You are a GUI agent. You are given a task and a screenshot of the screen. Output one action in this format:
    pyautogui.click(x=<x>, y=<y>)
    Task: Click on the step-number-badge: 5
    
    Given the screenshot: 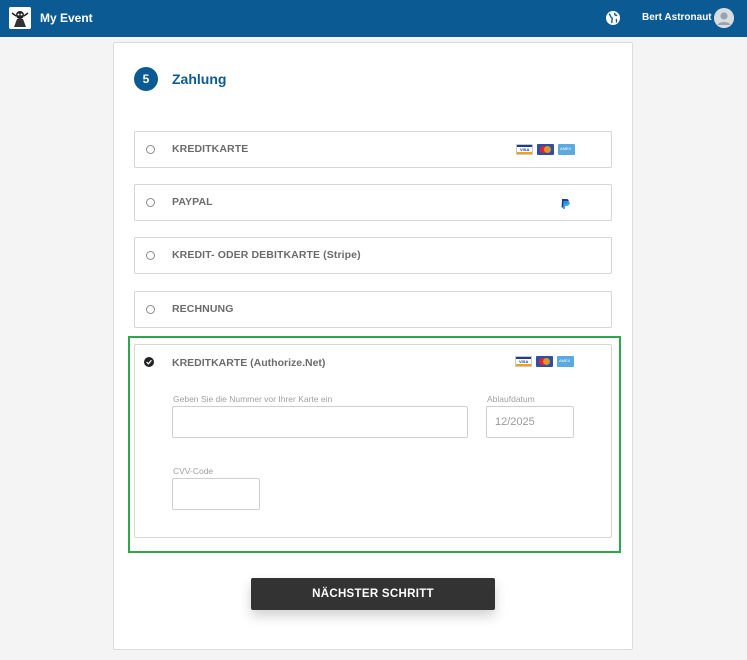 What is the action you would take?
    pyautogui.click(x=146, y=79)
    